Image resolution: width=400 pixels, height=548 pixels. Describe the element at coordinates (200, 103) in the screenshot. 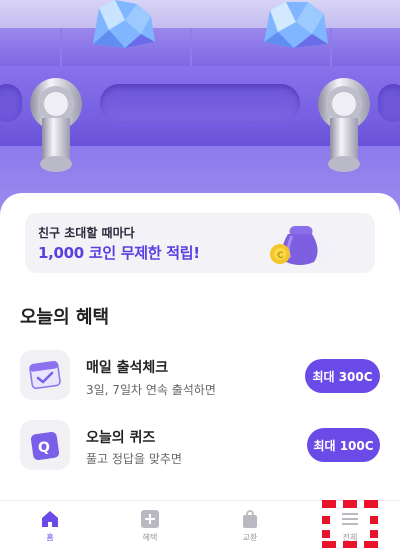

I see `hero-slot` at that location.